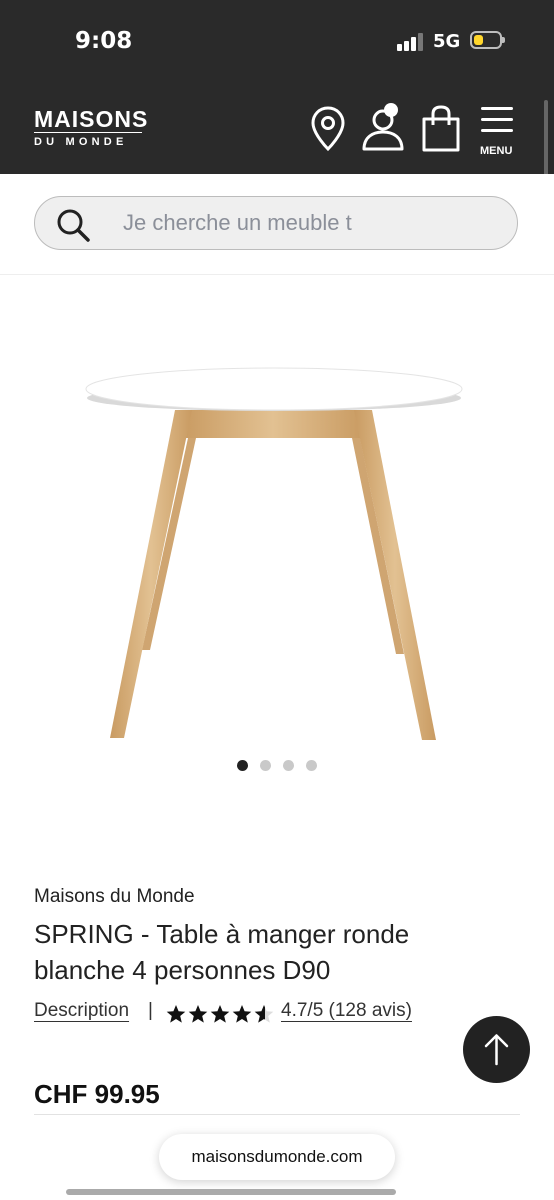 Image resolution: width=554 pixels, height=1200 pixels. What do you see at coordinates (88, 132) in the screenshot?
I see `logo-divider` at bounding box center [88, 132].